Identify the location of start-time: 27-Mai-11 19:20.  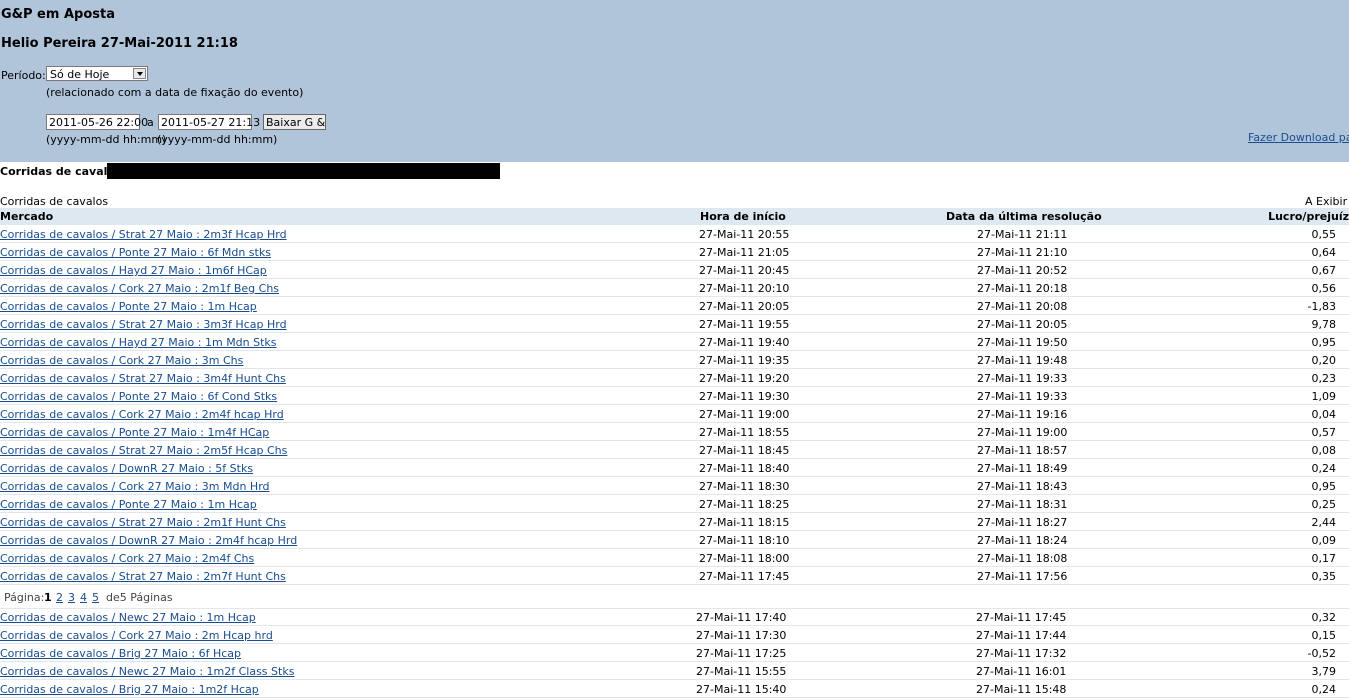
(744, 378).